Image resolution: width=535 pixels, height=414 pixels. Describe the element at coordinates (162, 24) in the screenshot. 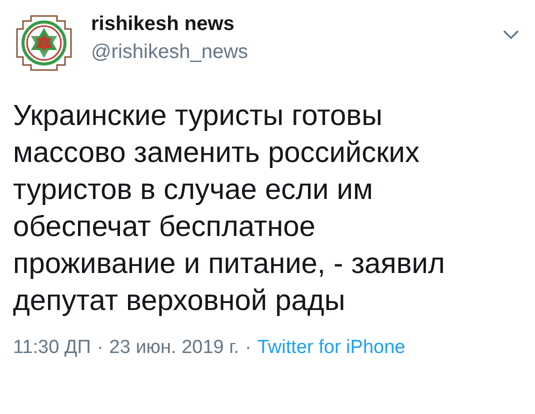

I see `author-name: rishikesh news` at that location.